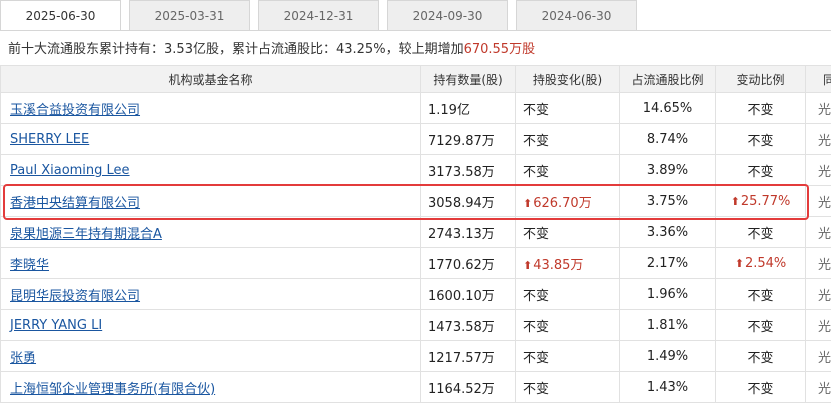  I want to click on cell-qty: 1.19亿, so click(468, 108).